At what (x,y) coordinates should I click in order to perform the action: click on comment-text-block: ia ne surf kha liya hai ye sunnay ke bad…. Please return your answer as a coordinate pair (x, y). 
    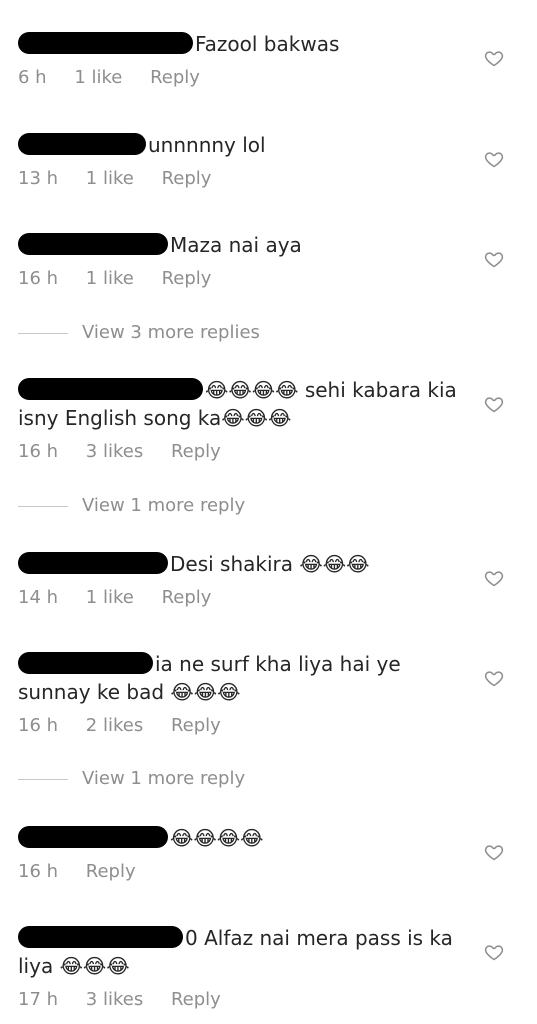
    Looking at the image, I should click on (238, 678).